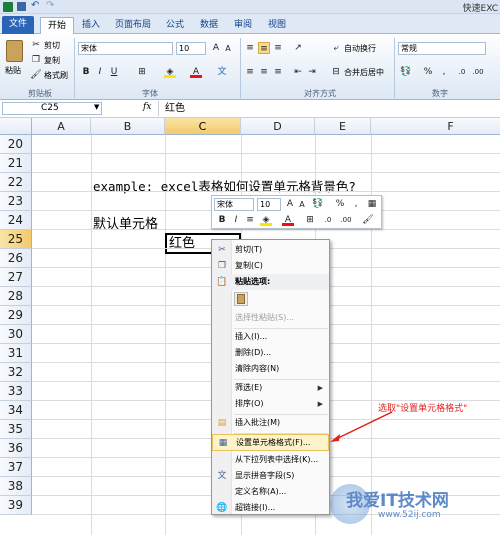 Image resolution: width=500 pixels, height=535 pixels. What do you see at coordinates (36, 45) in the screenshot?
I see `scissors-icon: ✂` at bounding box center [36, 45].